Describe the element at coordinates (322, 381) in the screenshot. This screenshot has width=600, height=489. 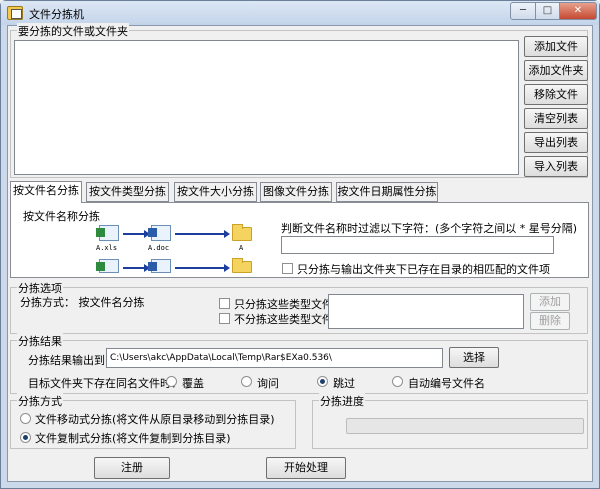
I see `conflict-skip-radio` at that location.